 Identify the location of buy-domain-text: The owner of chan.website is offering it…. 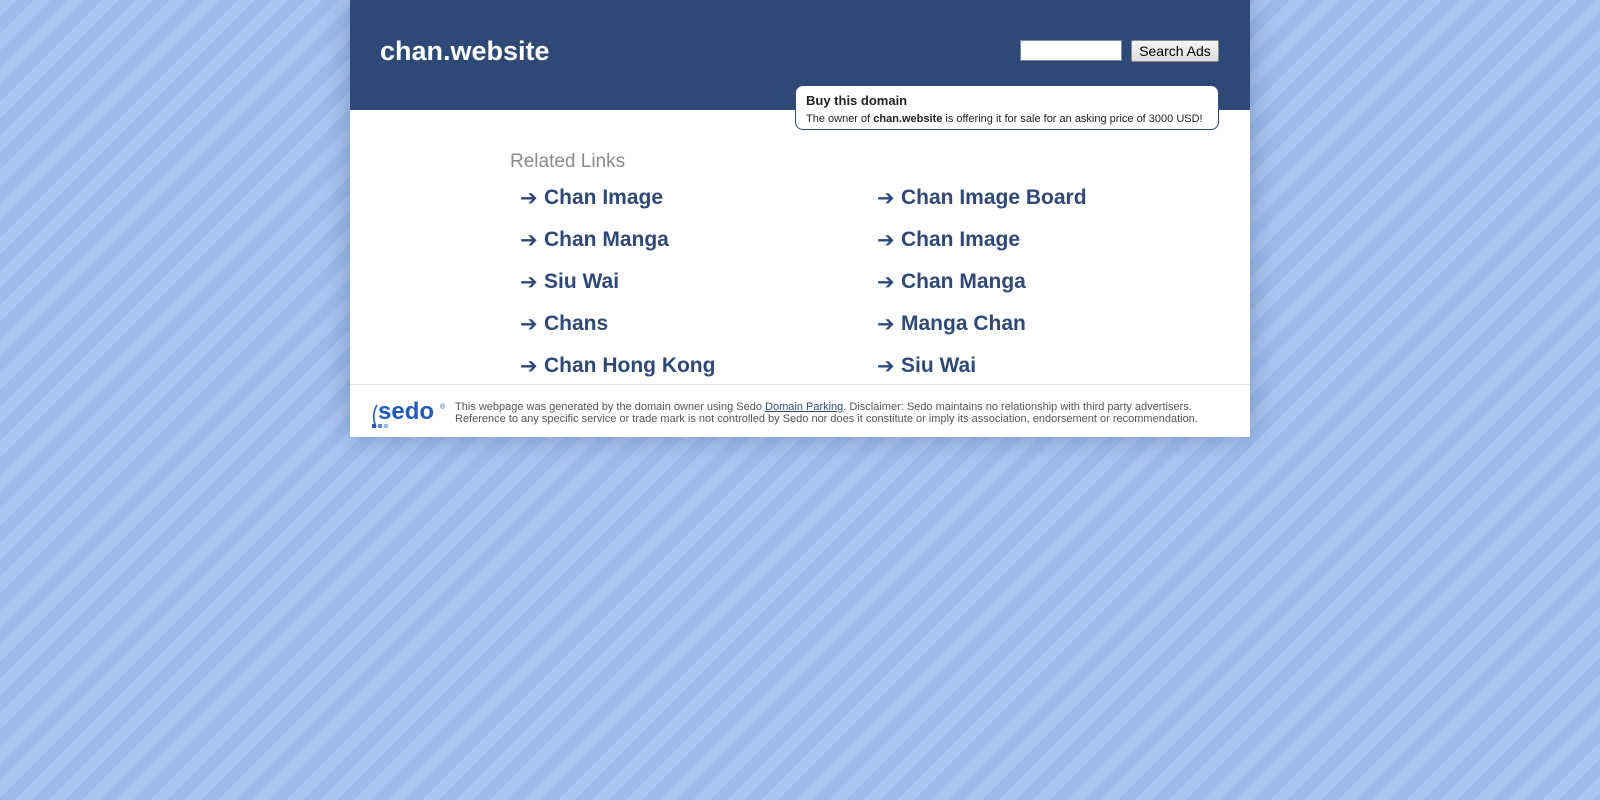
(1004, 119).